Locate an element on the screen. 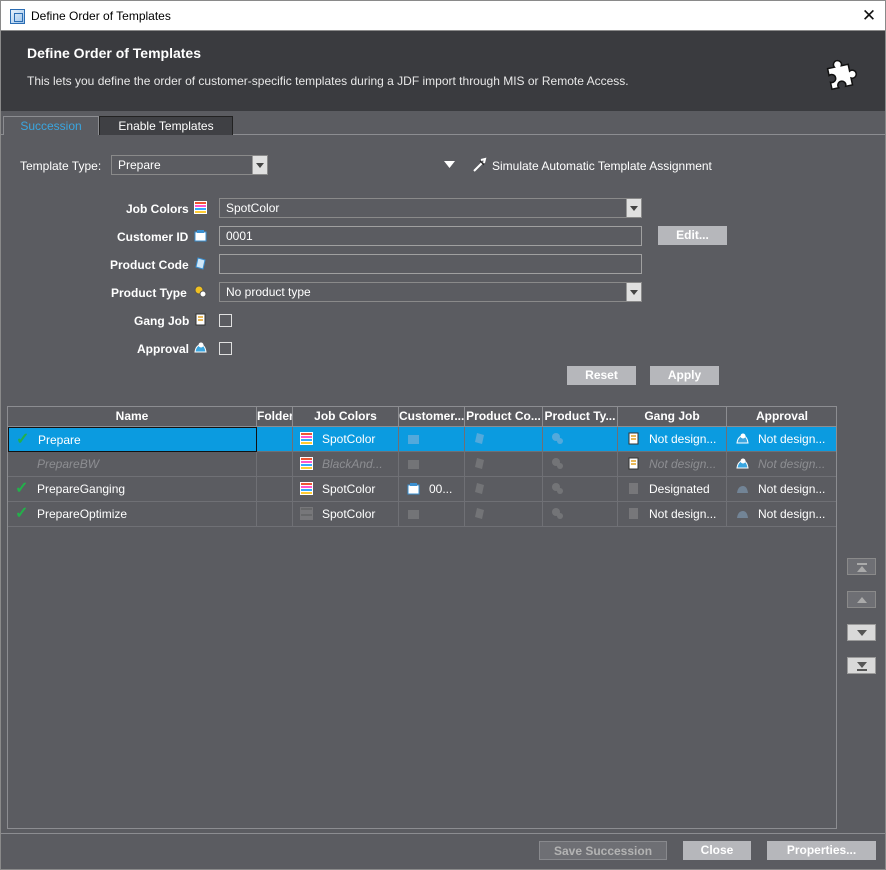  check-icon: ✓ is located at coordinates (23, 439).